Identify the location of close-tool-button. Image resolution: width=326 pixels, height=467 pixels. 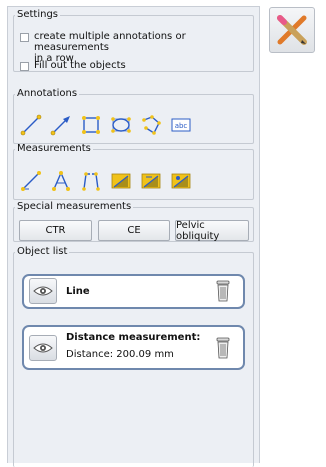
(292, 30).